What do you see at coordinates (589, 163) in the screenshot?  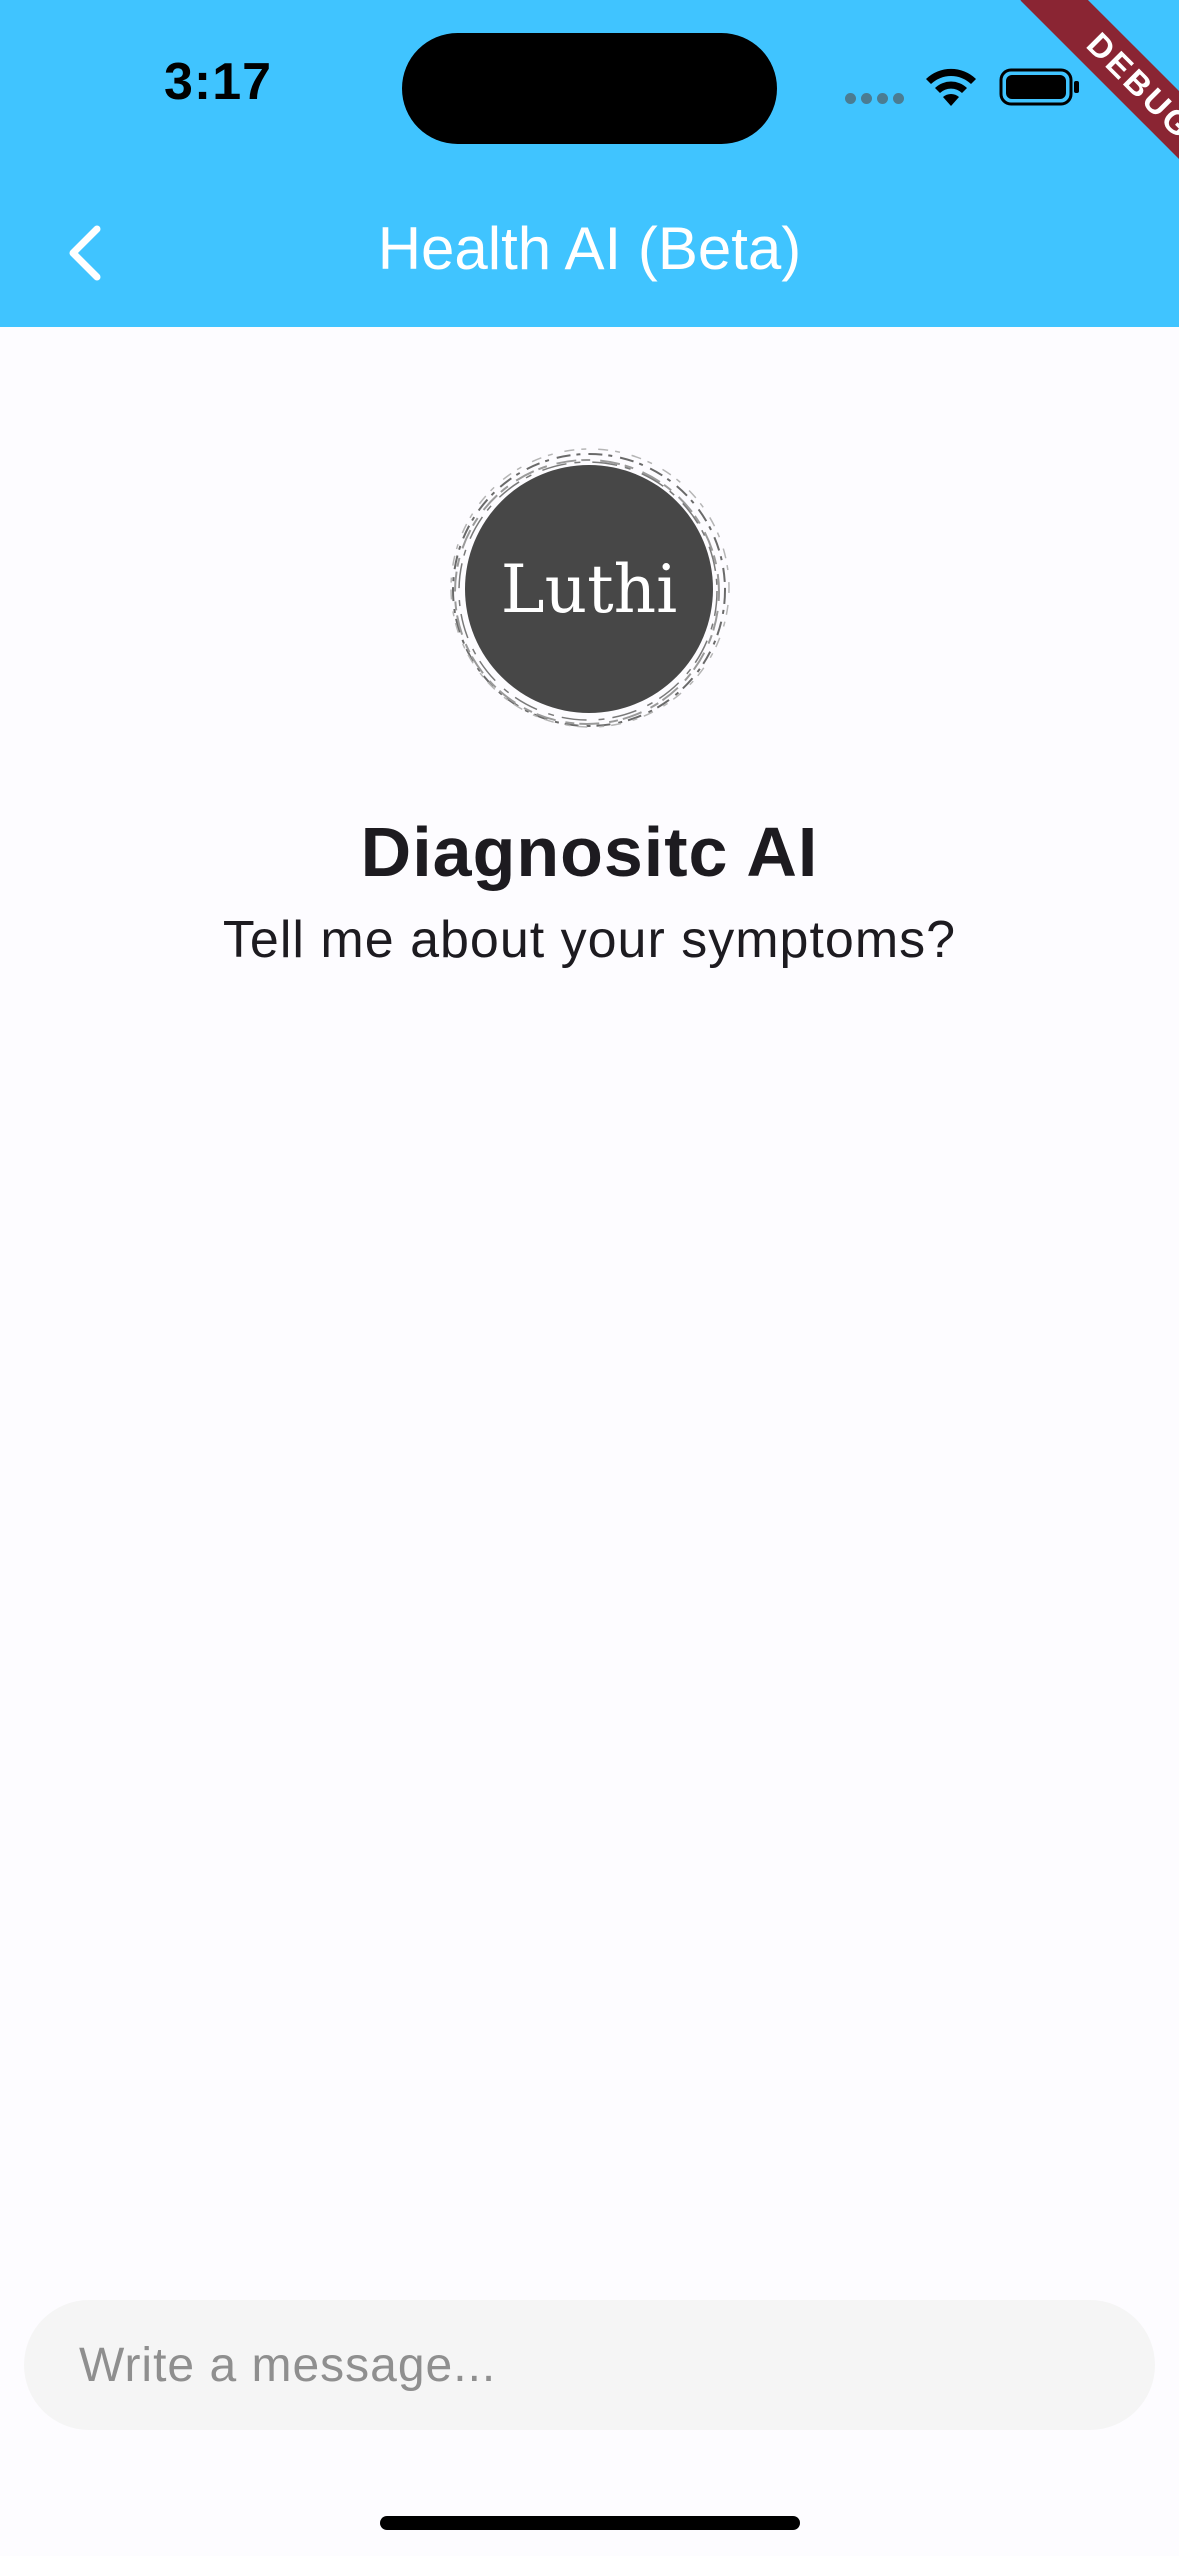 I see `app-bar: 3:17 DEBUG Health AI (Beta)` at bounding box center [589, 163].